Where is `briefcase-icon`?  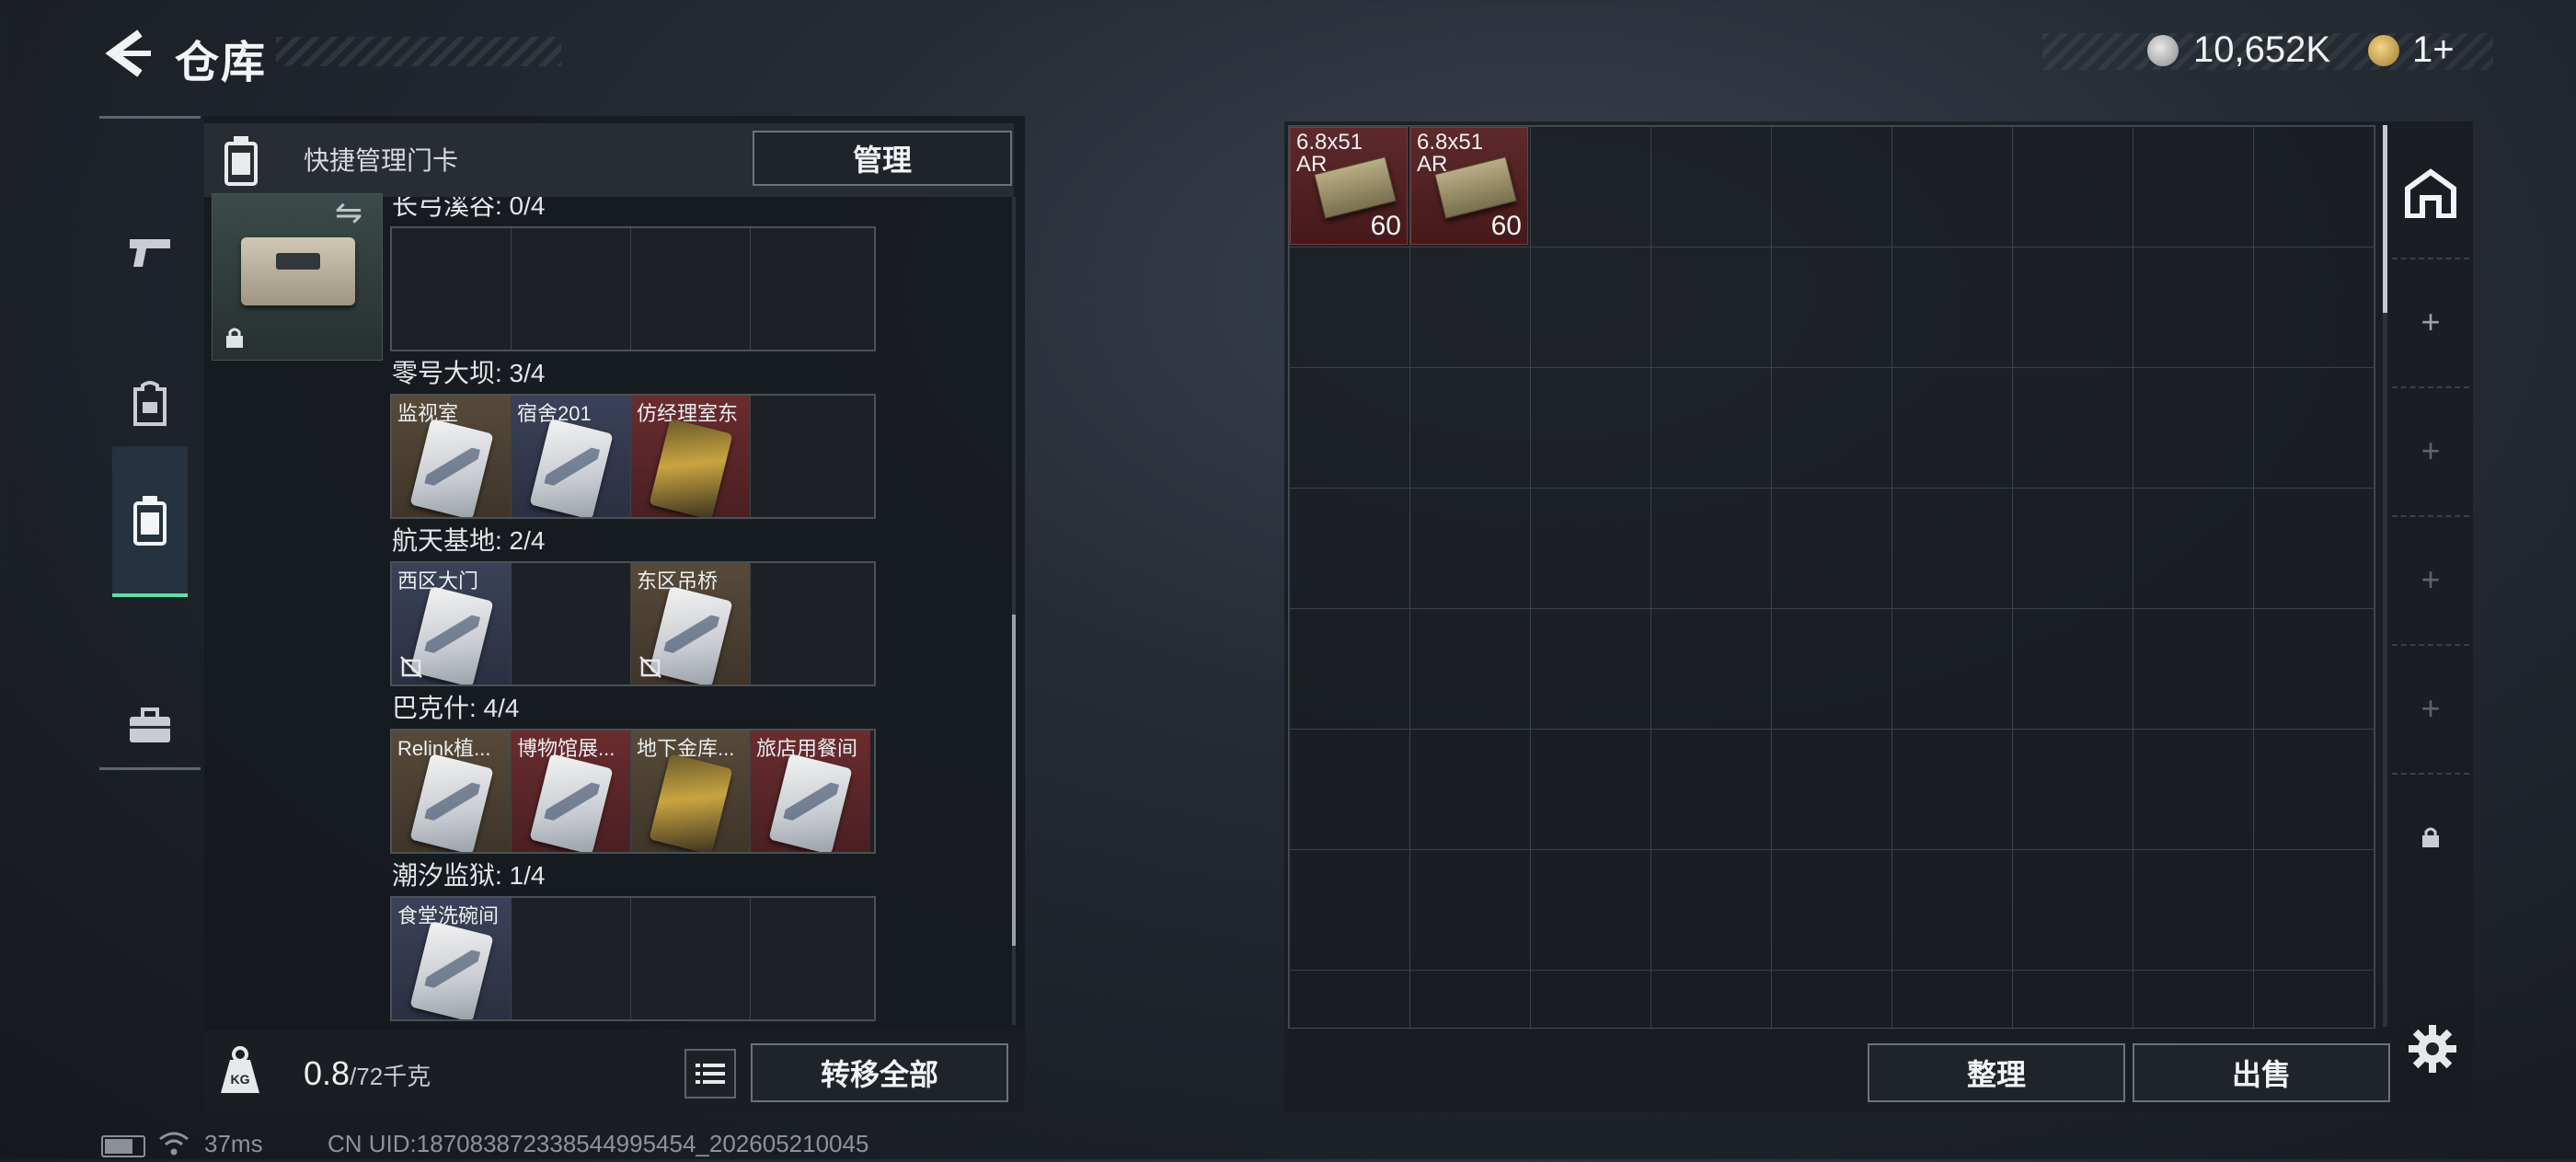
briefcase-icon is located at coordinates (150, 725).